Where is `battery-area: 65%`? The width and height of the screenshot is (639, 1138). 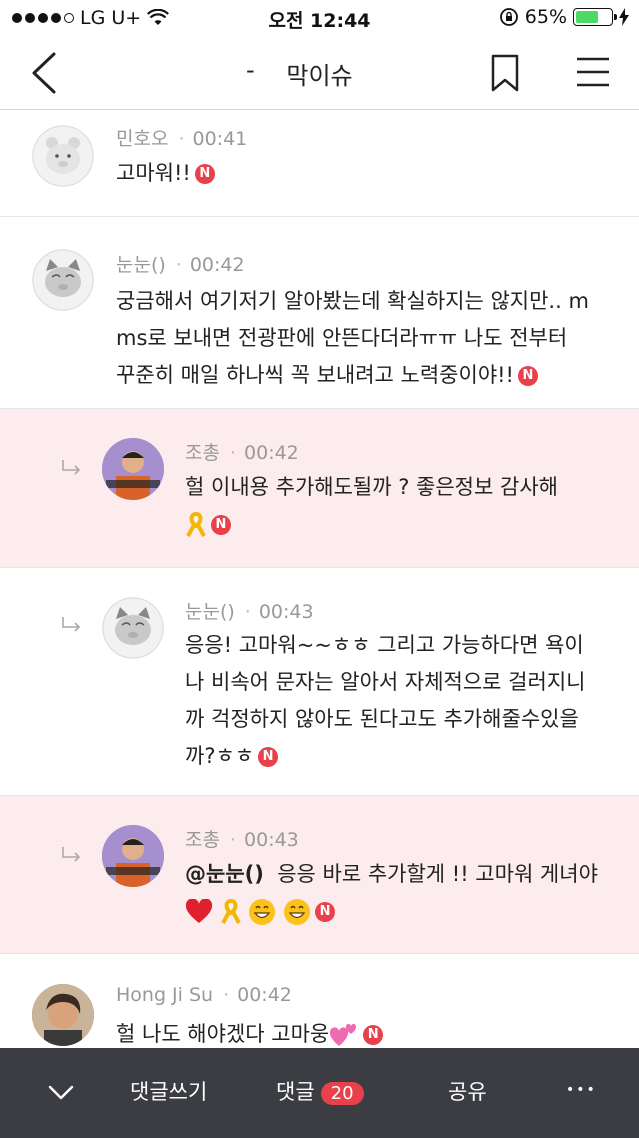
battery-area: 65% is located at coordinates (564, 17).